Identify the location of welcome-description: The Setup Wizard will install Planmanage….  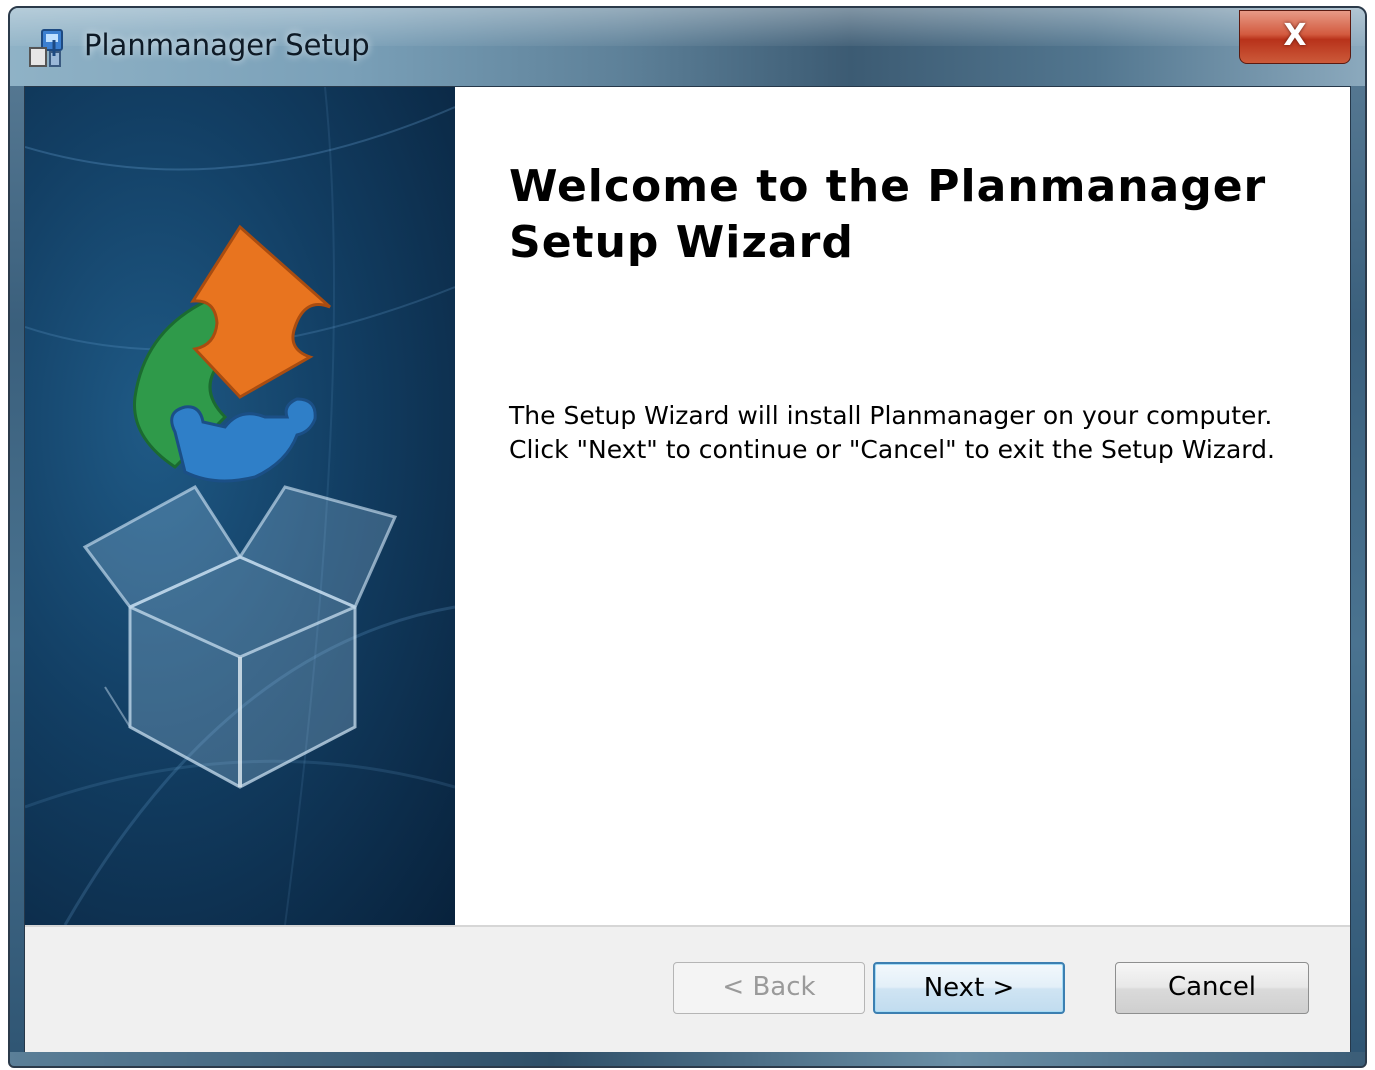
(919, 433).